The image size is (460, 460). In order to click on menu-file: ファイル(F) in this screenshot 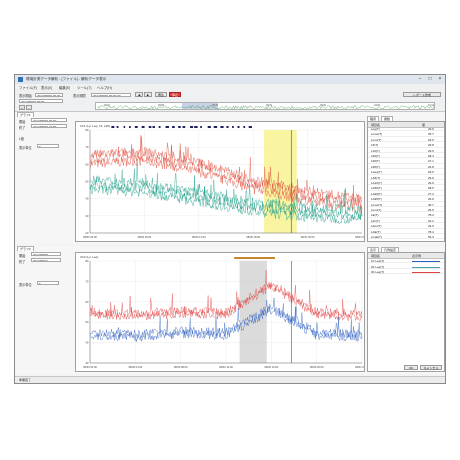, I will do `click(28, 87)`.